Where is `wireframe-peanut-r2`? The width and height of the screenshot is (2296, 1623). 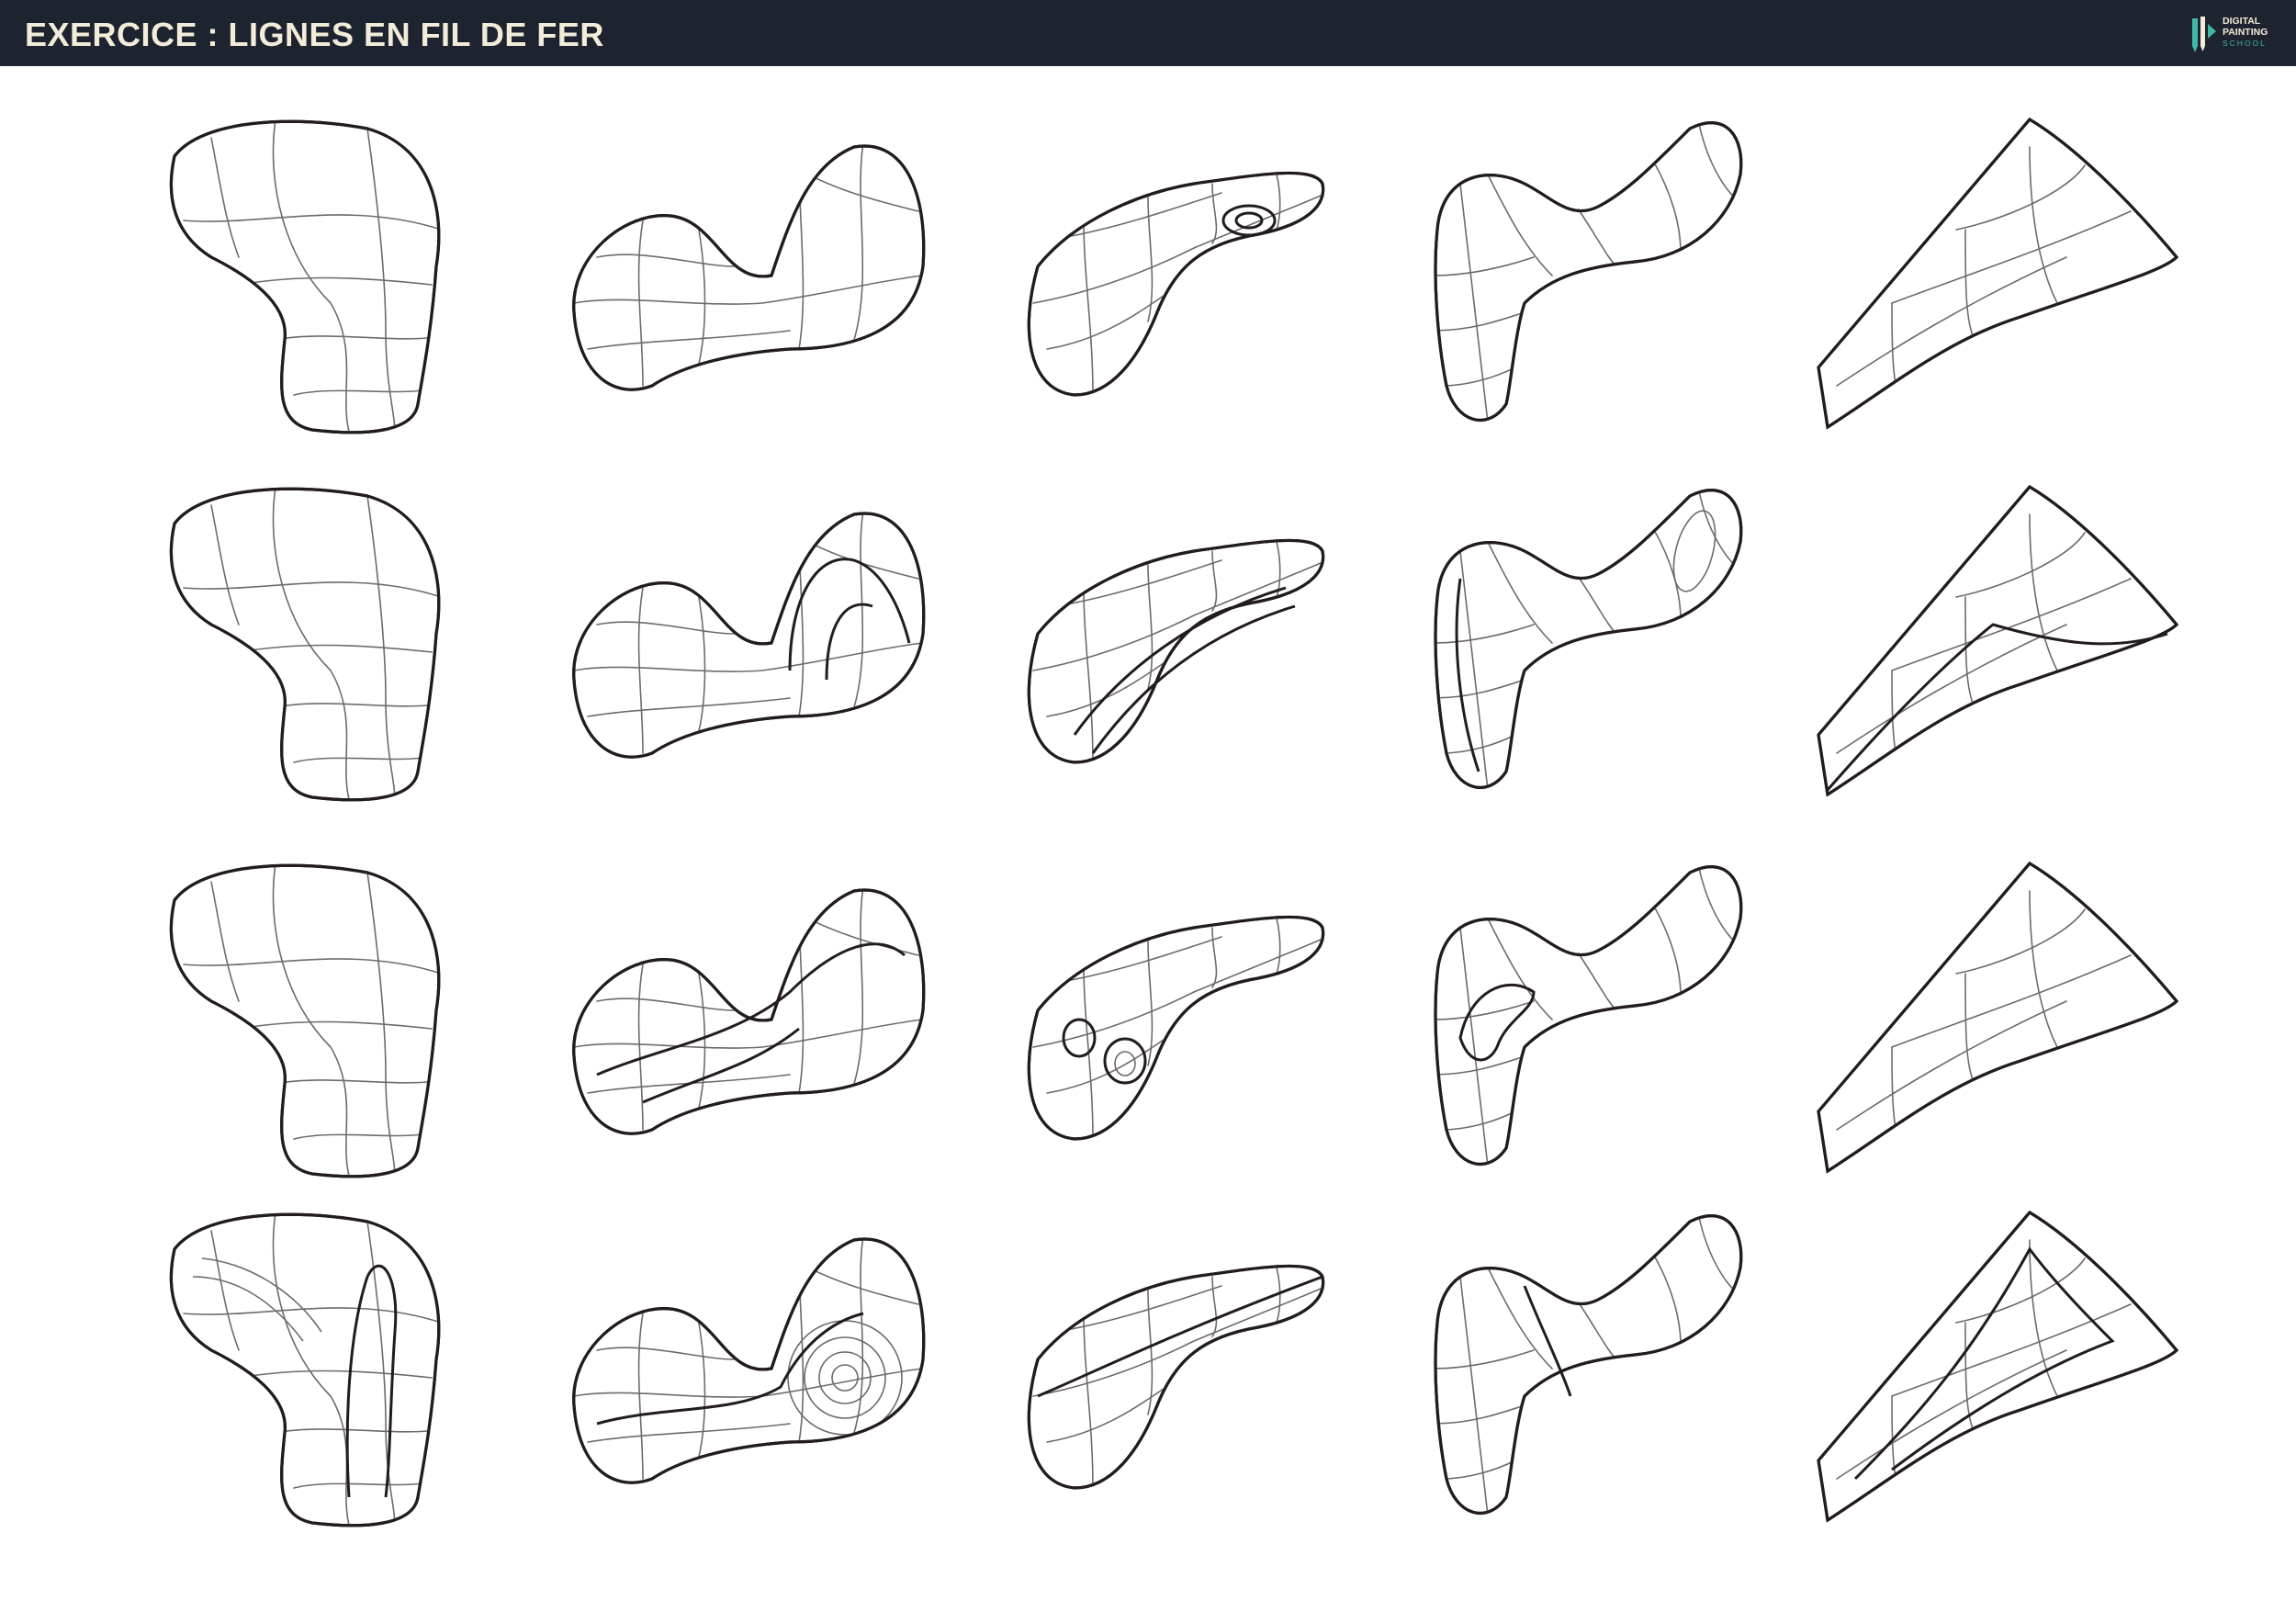 wireframe-peanut-r2 is located at coordinates (749, 635).